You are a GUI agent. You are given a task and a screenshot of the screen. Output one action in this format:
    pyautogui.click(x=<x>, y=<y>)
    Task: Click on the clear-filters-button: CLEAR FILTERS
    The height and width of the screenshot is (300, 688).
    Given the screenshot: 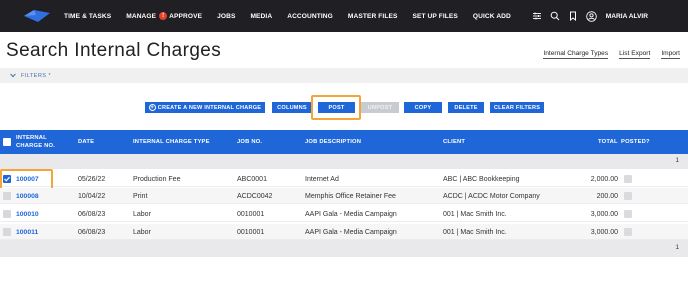 What is the action you would take?
    pyautogui.click(x=517, y=107)
    